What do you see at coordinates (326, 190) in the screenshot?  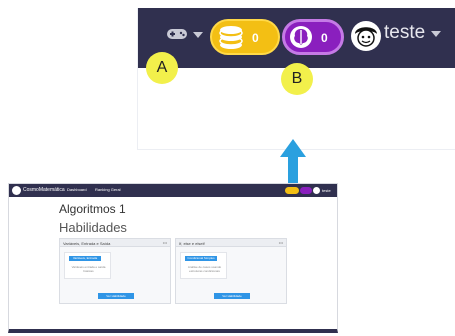 I see `mini-username: teste` at bounding box center [326, 190].